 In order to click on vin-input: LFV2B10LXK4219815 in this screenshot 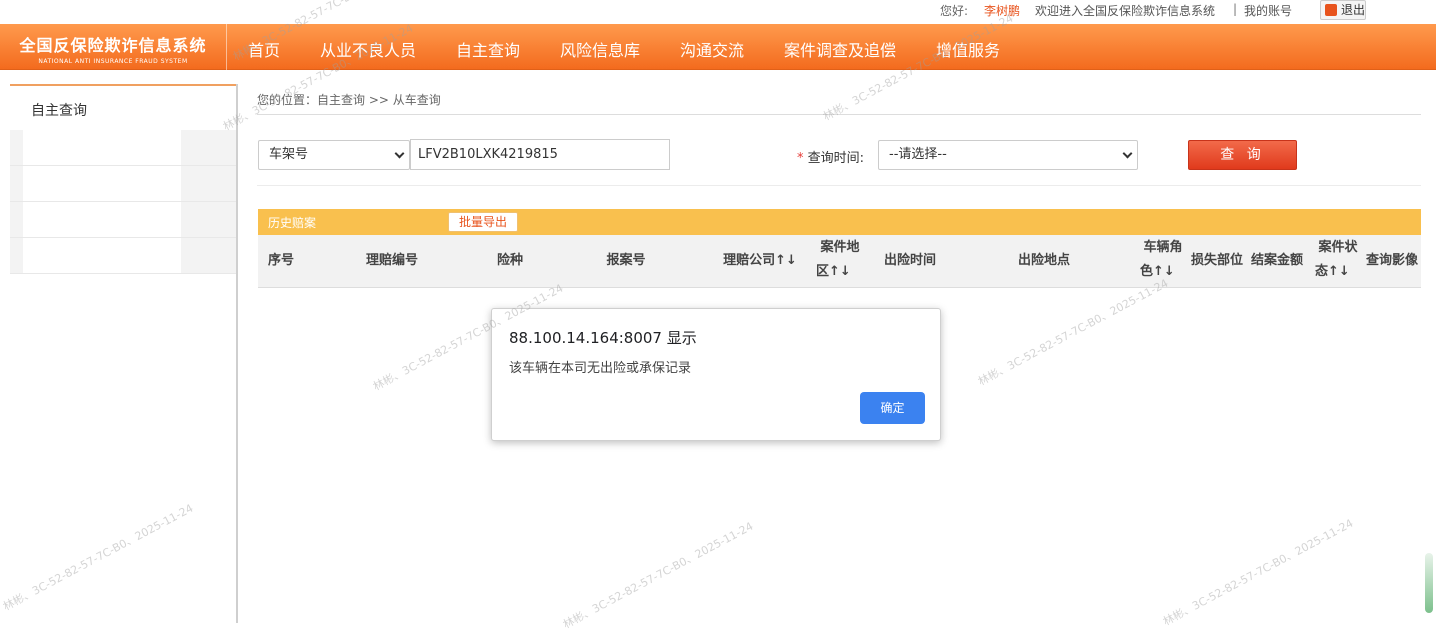, I will do `click(540, 154)`.